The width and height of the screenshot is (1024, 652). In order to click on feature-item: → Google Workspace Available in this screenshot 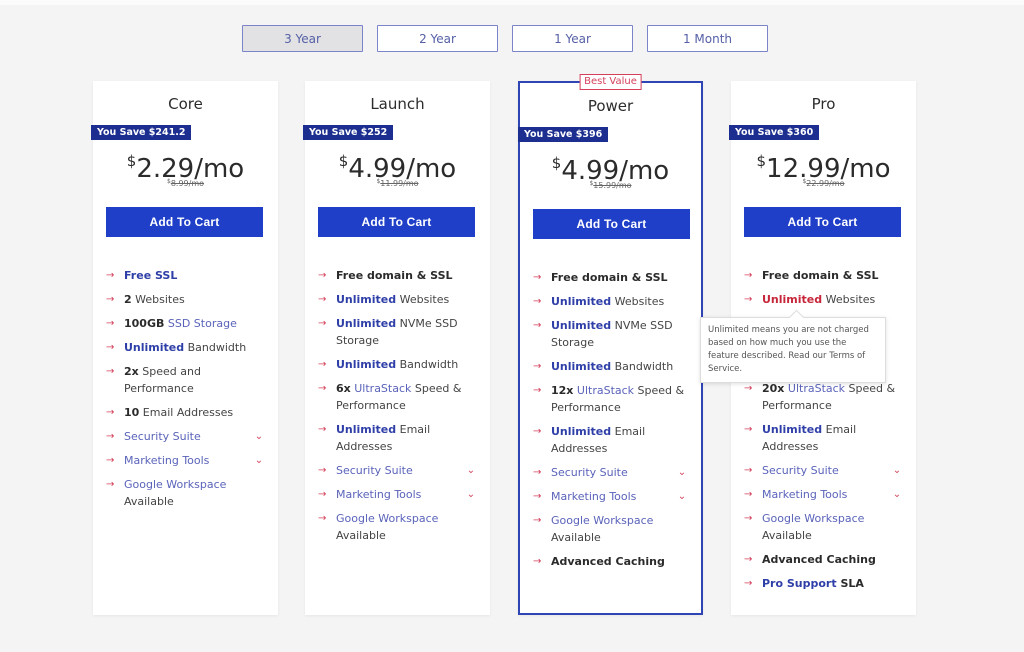, I will do `click(824, 527)`.